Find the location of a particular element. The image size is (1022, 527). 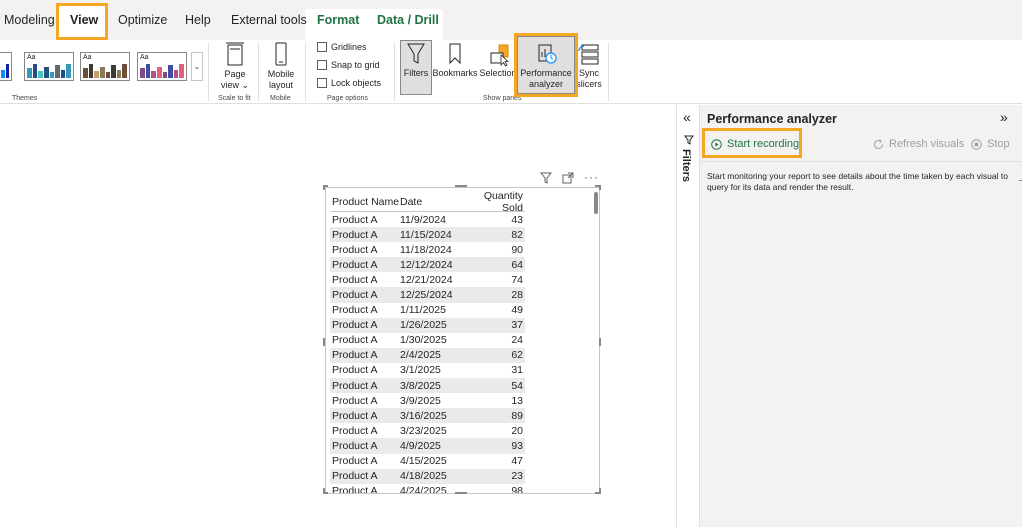

table-row: Product A 3/9/2025 13 is located at coordinates (427, 400).